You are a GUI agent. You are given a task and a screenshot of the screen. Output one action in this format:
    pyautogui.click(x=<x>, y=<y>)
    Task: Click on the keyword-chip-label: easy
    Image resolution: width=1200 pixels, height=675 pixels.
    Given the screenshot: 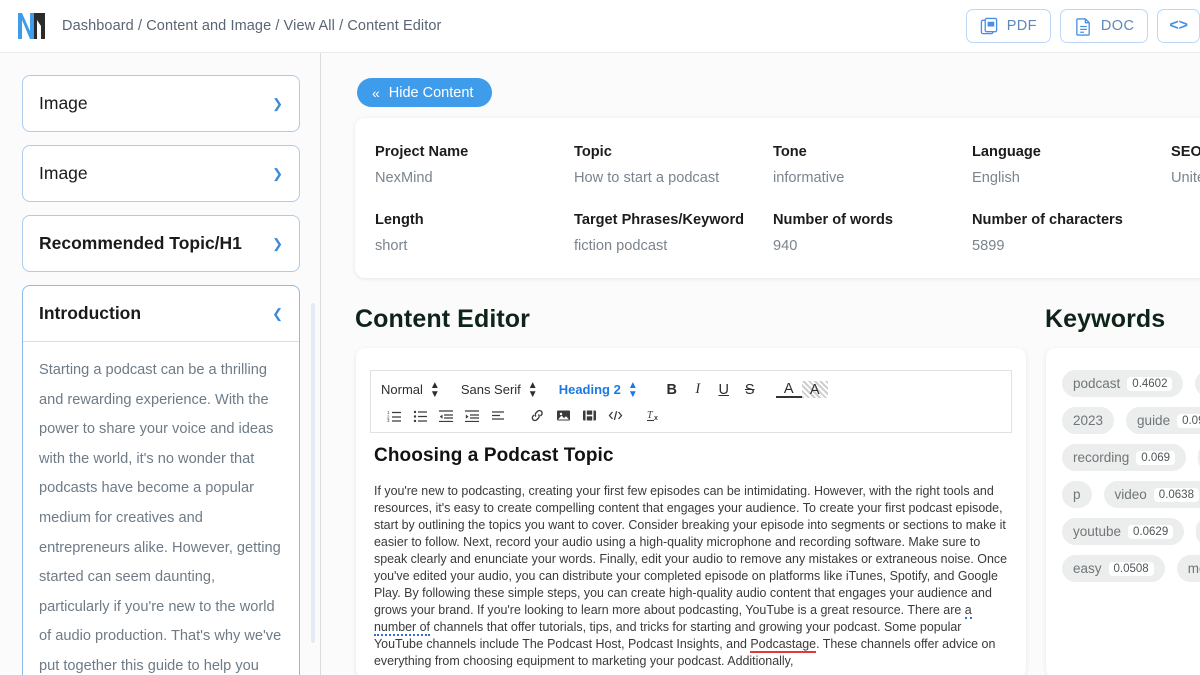 What is the action you would take?
    pyautogui.click(x=1087, y=568)
    